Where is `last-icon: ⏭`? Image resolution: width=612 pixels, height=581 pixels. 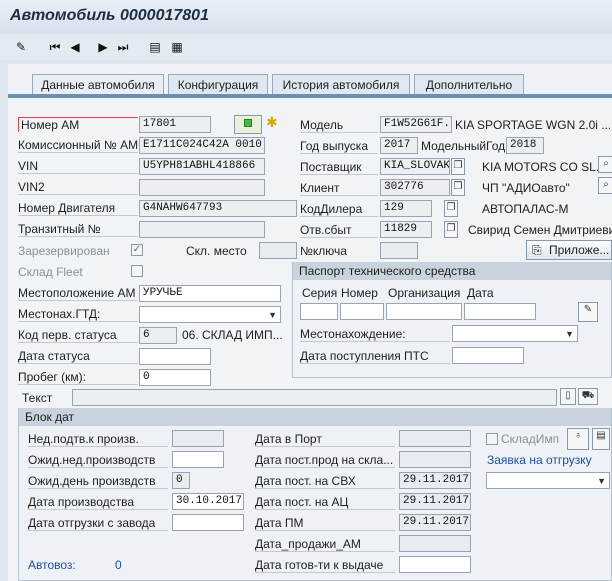 last-icon: ⏭ is located at coordinates (123, 47).